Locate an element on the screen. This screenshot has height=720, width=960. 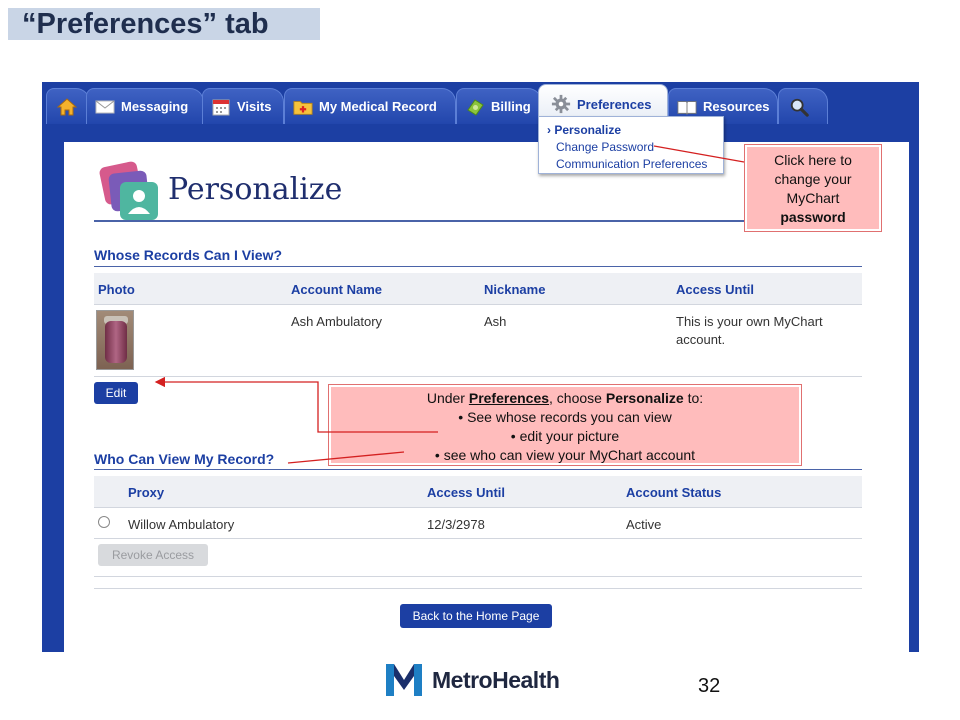
callout-text: to: is located at coordinates (693, 398).